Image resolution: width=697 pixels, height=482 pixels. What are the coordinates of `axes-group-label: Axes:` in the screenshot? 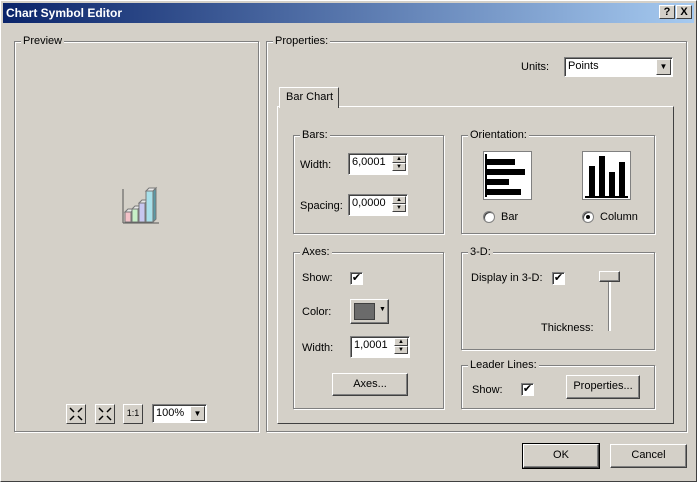 It's located at (316, 252).